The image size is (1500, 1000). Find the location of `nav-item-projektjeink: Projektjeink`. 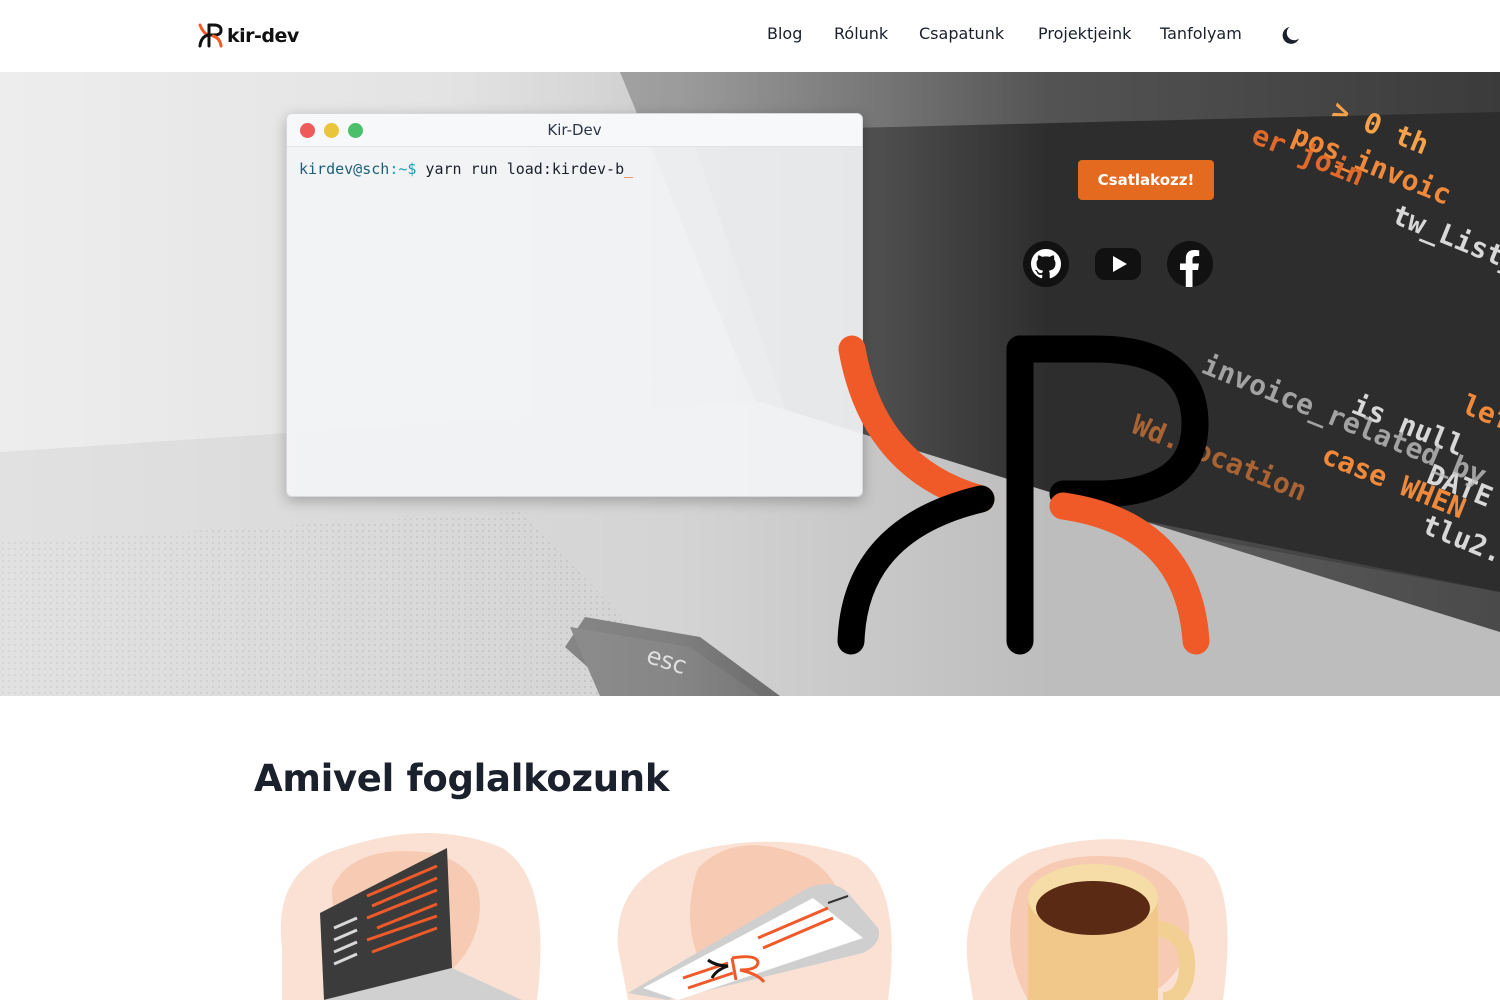

nav-item-projektjeink: Projektjeink is located at coordinates (1084, 33).